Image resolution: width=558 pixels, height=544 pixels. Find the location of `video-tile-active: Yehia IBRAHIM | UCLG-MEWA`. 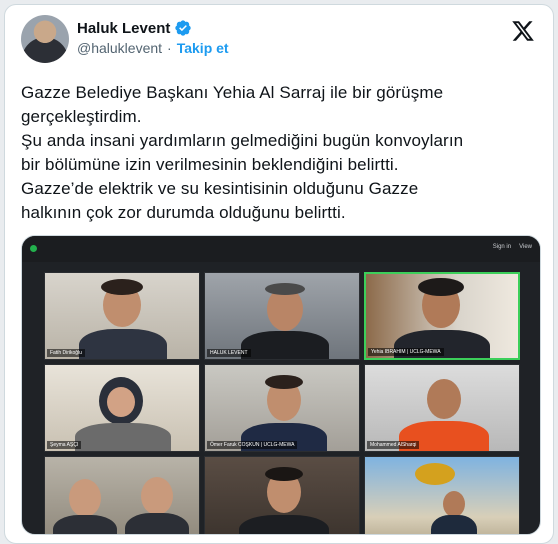

video-tile-active: Yehia IBRAHIM | UCLG-MEWA is located at coordinates (442, 316).